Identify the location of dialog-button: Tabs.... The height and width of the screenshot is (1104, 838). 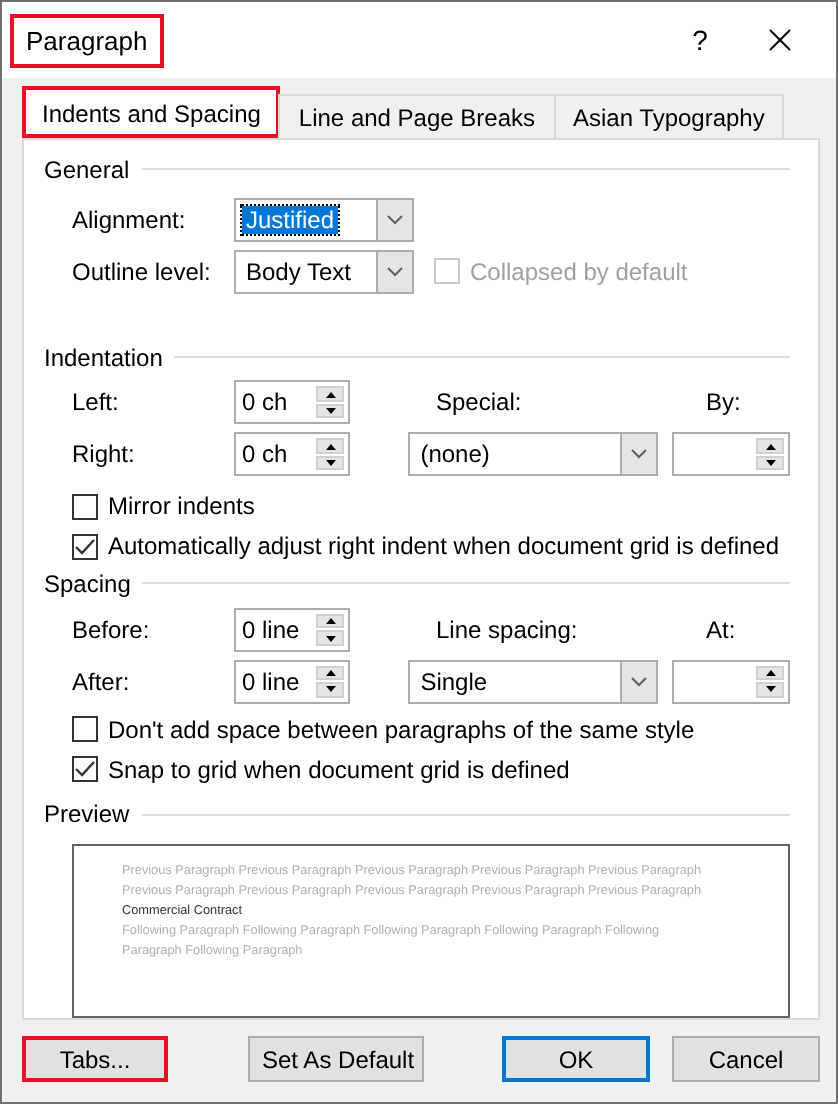
(95, 1059).